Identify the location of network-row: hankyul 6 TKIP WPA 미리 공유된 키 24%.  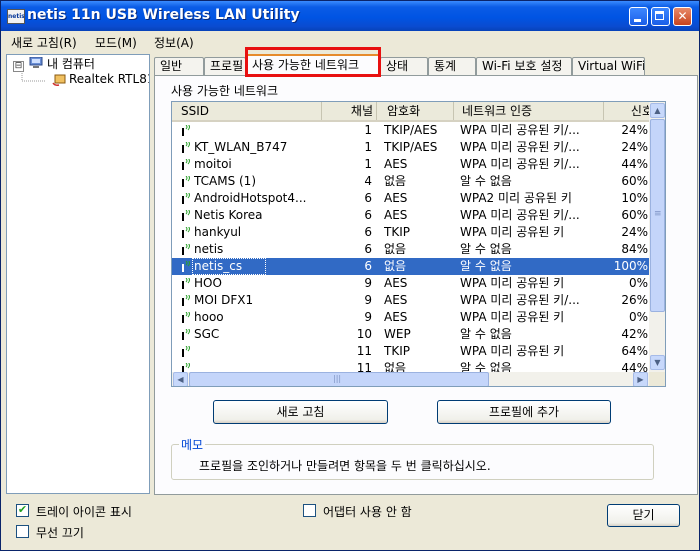
(410, 232).